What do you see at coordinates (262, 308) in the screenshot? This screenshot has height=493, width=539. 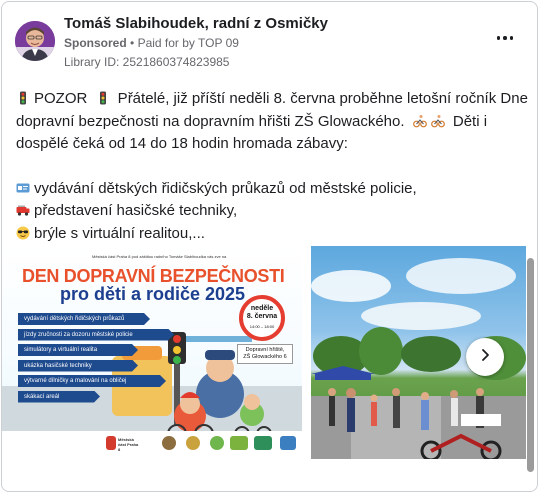 I see `badge-day: neděle` at bounding box center [262, 308].